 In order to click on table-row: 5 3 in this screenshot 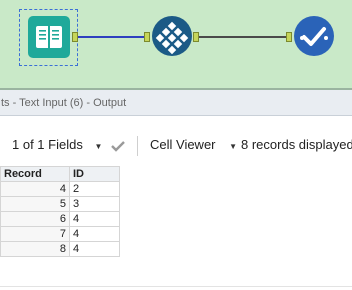, I will do `click(60, 204)`.